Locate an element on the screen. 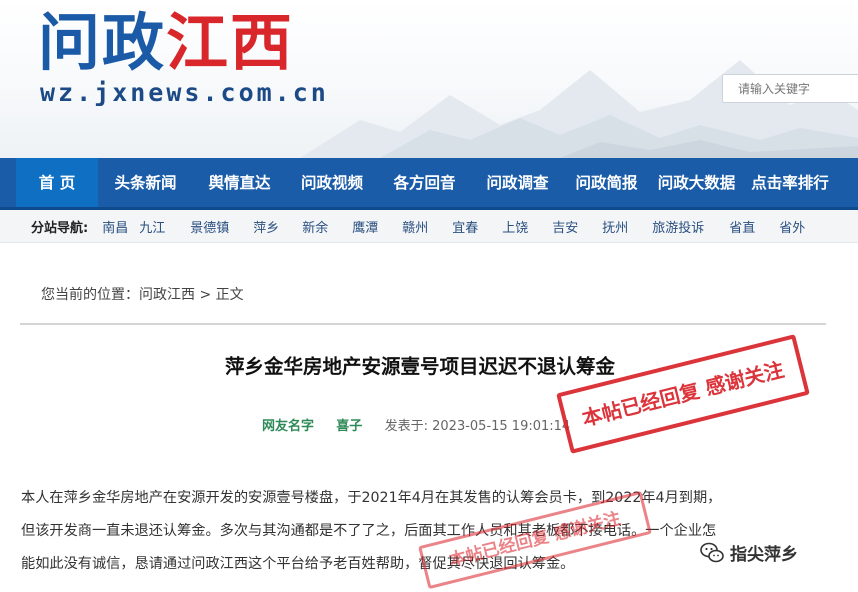  content-divider is located at coordinates (423, 324).